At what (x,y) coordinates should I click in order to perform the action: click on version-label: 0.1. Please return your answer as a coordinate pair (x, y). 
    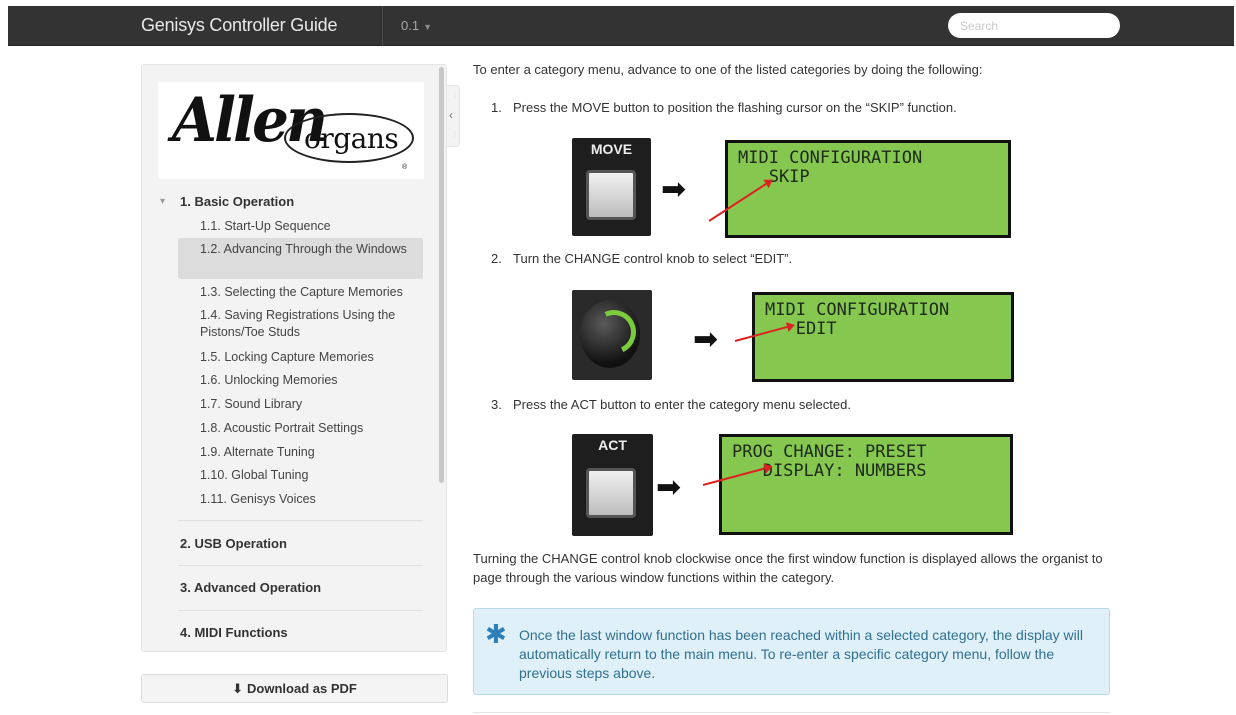
    Looking at the image, I should click on (410, 25).